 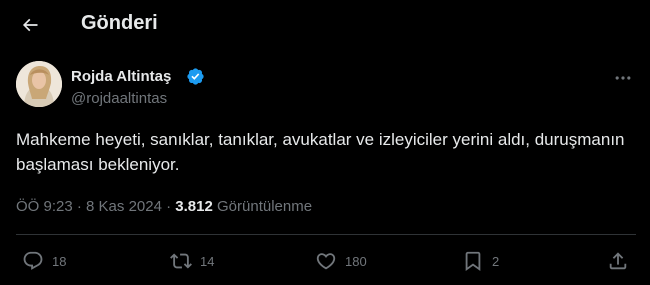 I want to click on arrow-left-icon, so click(x=30, y=25).